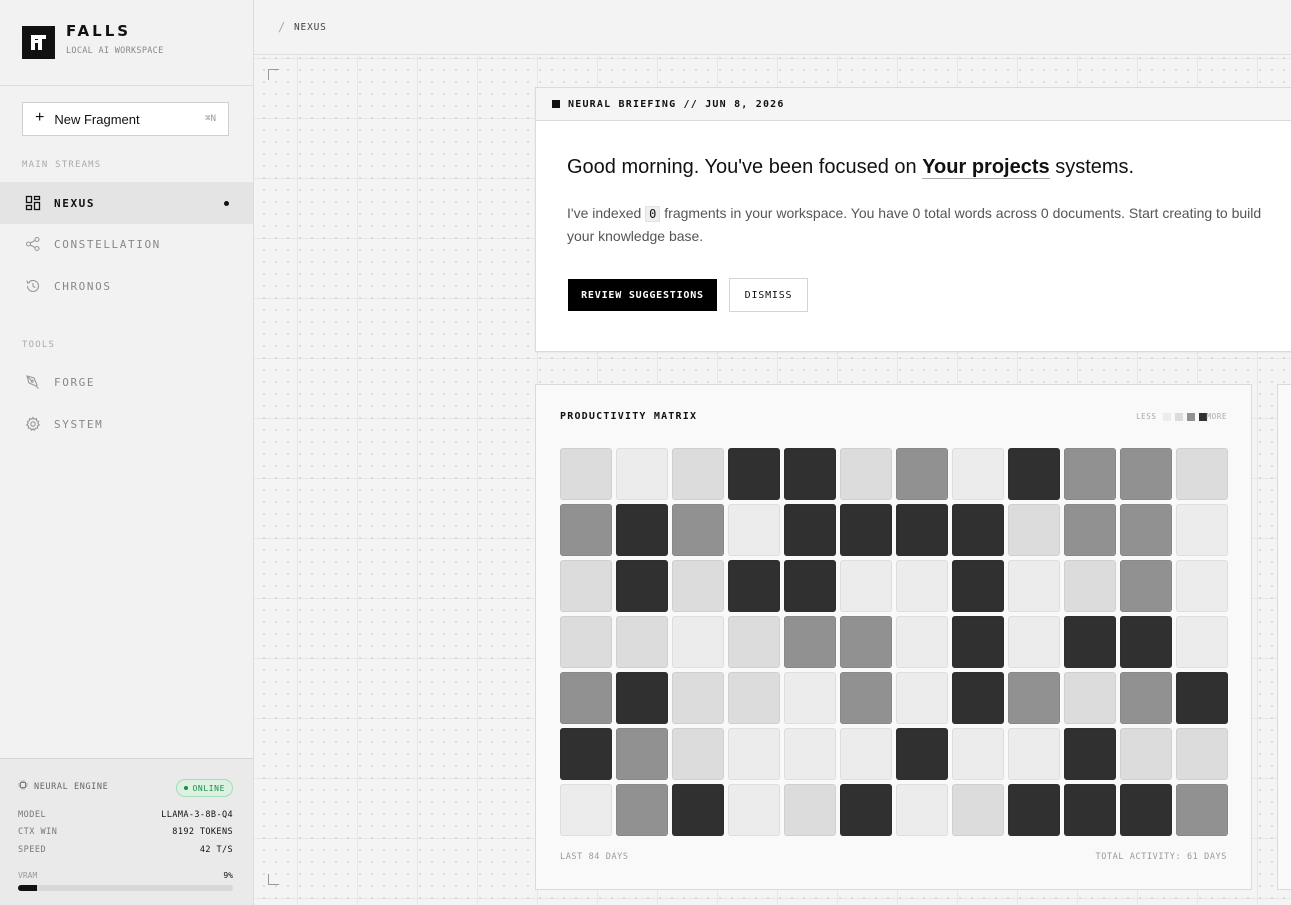 The image size is (1291, 905). What do you see at coordinates (768, 295) in the screenshot?
I see `dismiss-button: DISMISS` at bounding box center [768, 295].